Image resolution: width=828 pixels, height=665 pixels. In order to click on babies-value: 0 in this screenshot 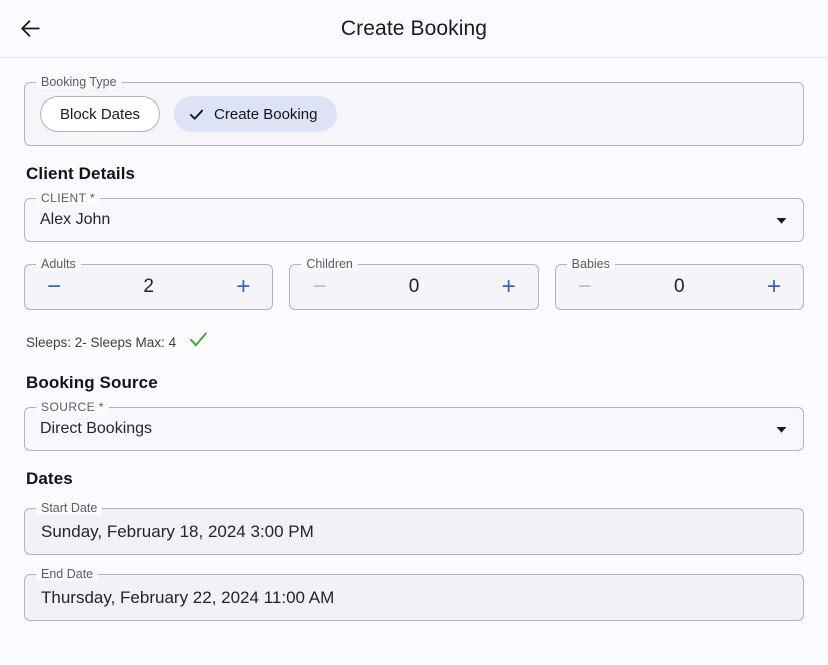, I will do `click(679, 286)`.